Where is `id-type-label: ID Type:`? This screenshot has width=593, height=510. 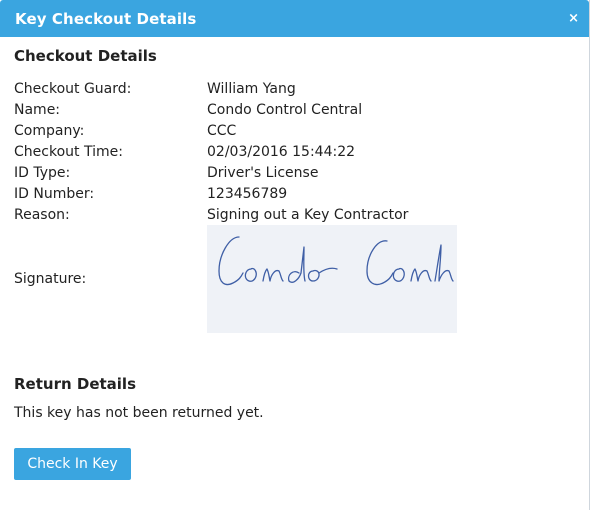
id-type-label: ID Type: is located at coordinates (42, 172).